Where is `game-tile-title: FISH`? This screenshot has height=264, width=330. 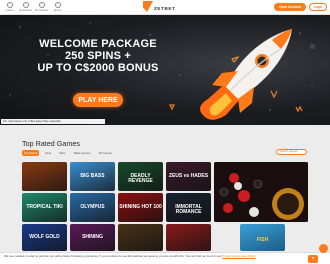
game-tile-title: FISH is located at coordinates (262, 240).